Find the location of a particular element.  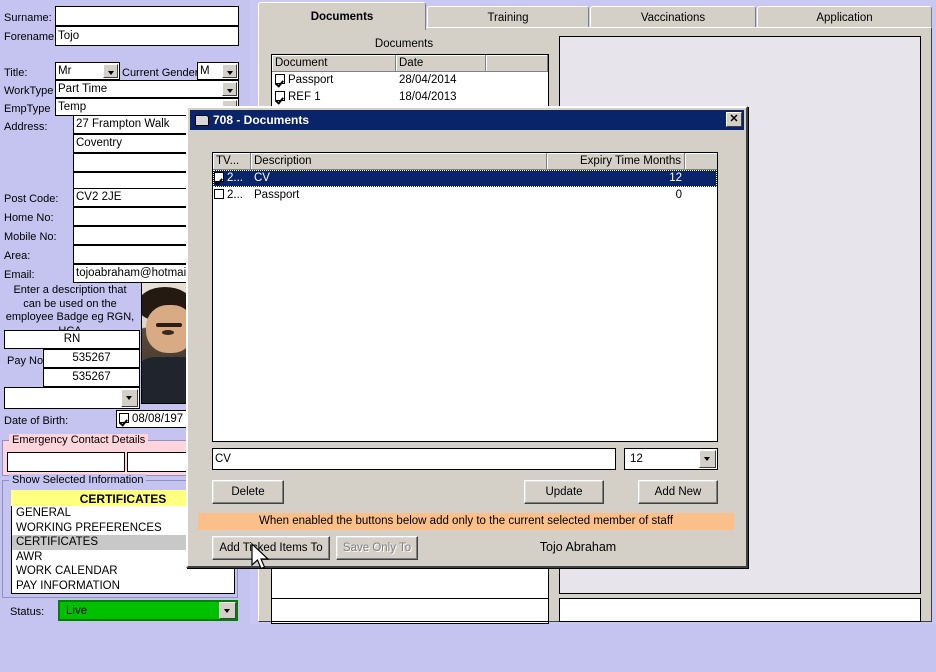

column-header-expiry: Expiry Time Months is located at coordinates (616, 161).